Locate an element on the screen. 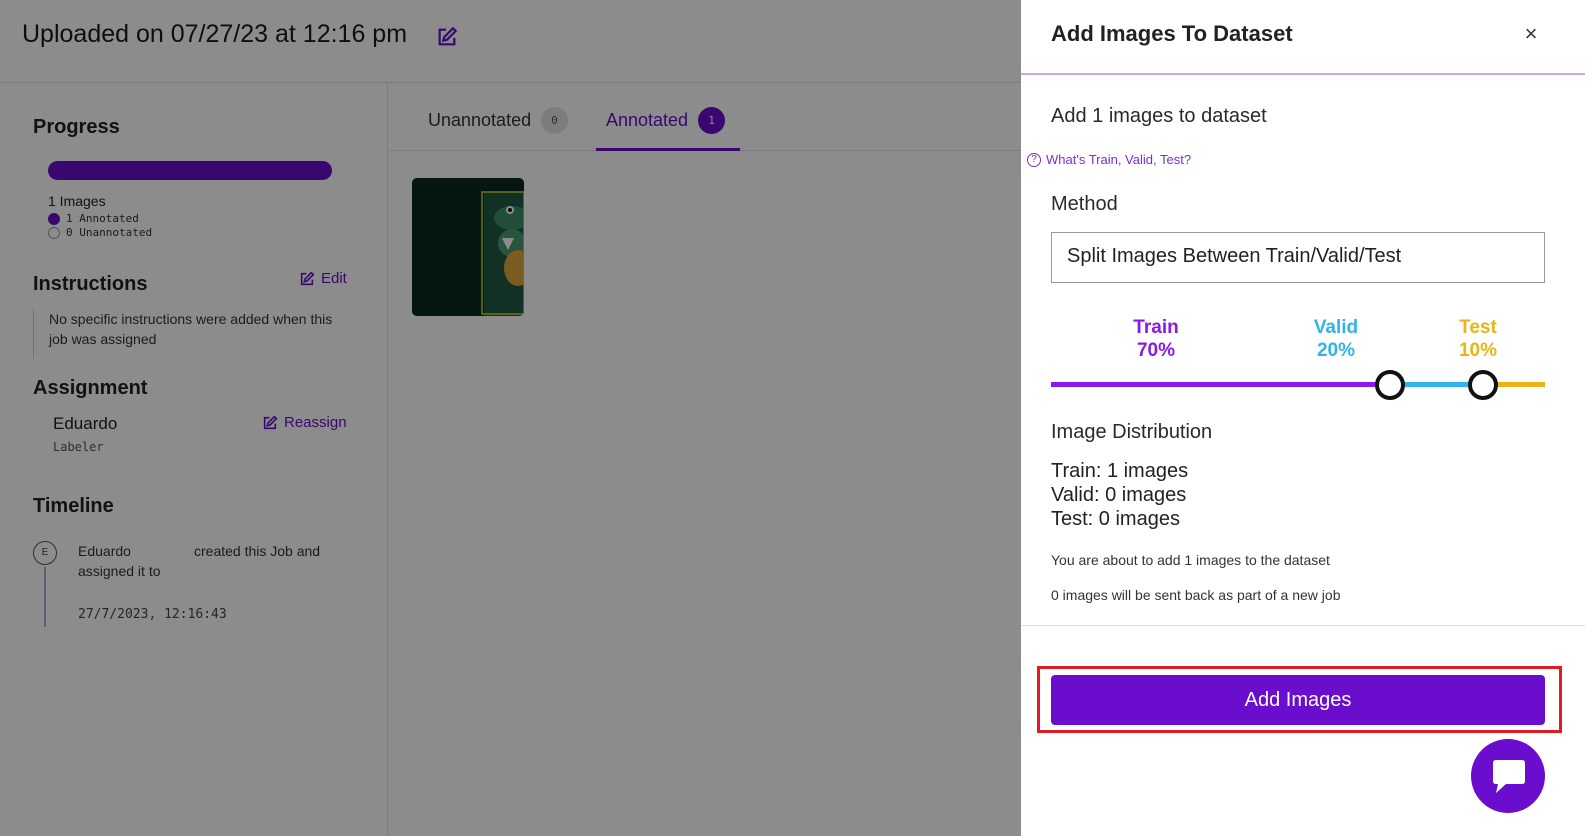 This screenshot has width=1585, height=836. add-count-text: Add 1 images to dataset is located at coordinates (1159, 116).